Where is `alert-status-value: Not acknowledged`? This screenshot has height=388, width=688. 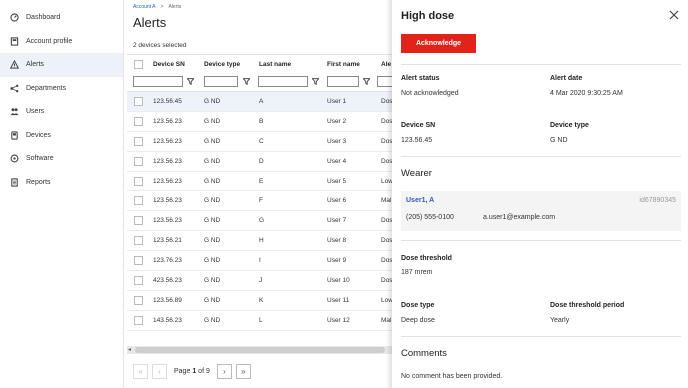 alert-status-value: Not acknowledged is located at coordinates (430, 93).